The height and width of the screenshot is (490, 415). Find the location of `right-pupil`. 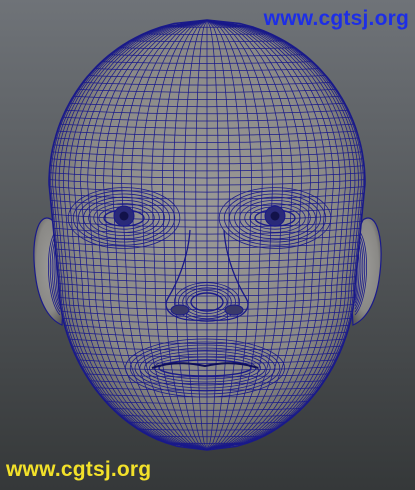

right-pupil is located at coordinates (275, 216).